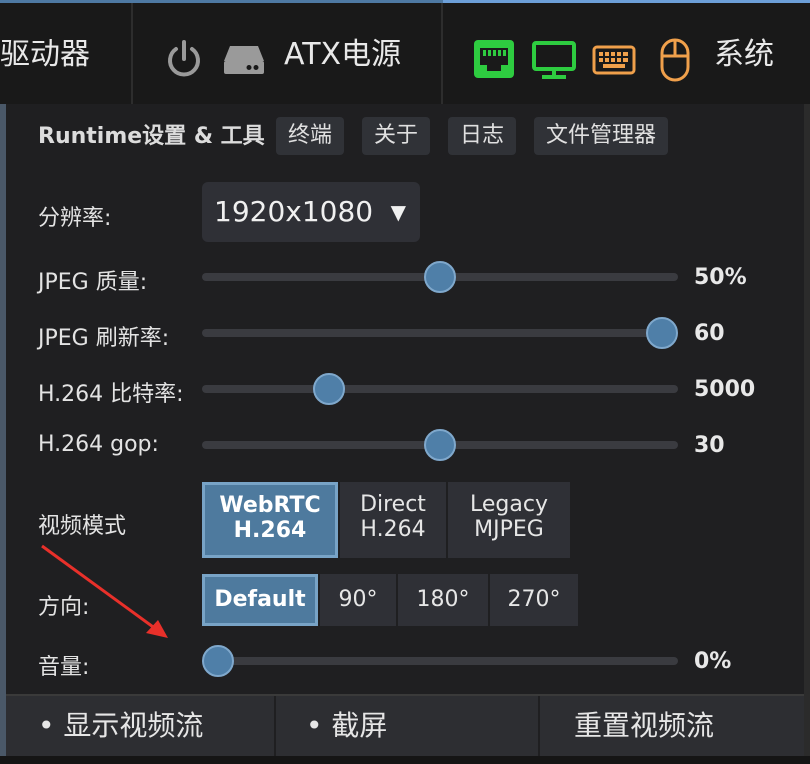 The width and height of the screenshot is (810, 764). I want to click on panel-title: Runtime设置 & 工具, so click(151, 136).